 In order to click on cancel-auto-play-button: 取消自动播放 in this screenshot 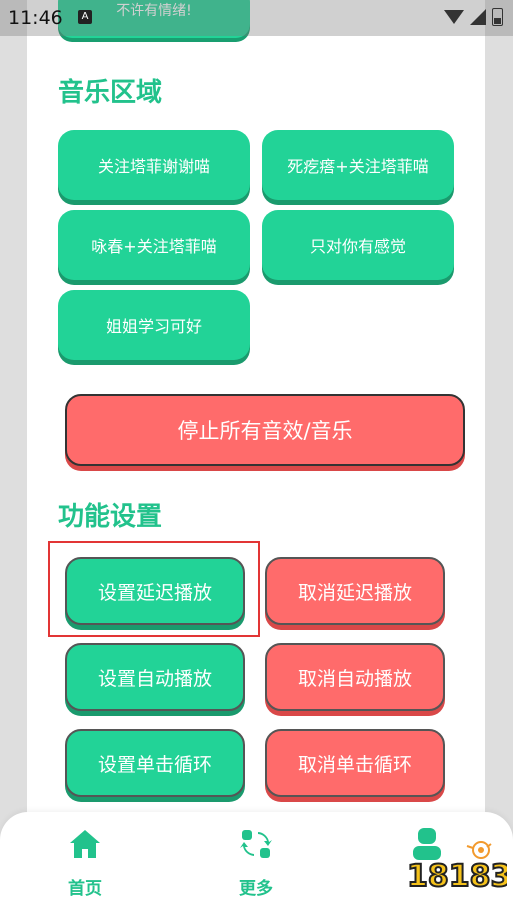, I will do `click(355, 677)`.